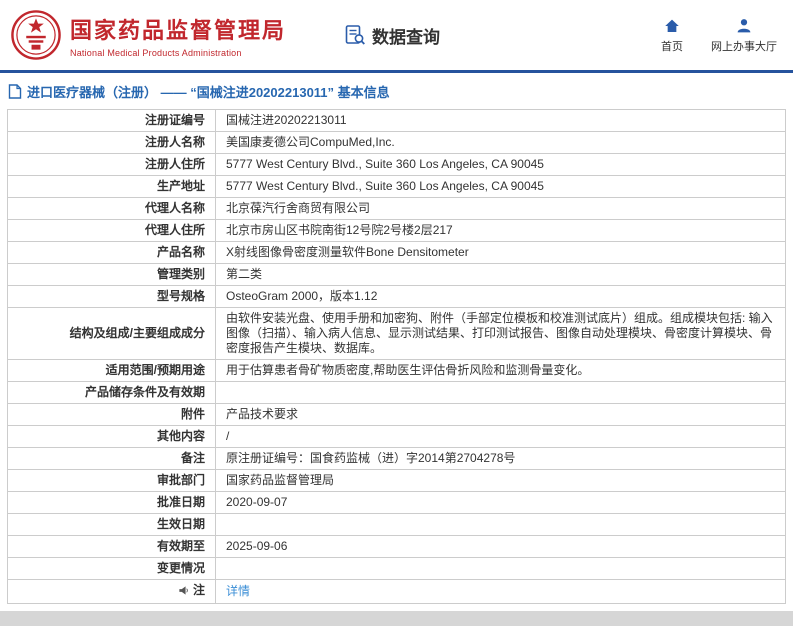 The height and width of the screenshot is (626, 793). I want to click on table-row: 其他内容 /, so click(396, 436).